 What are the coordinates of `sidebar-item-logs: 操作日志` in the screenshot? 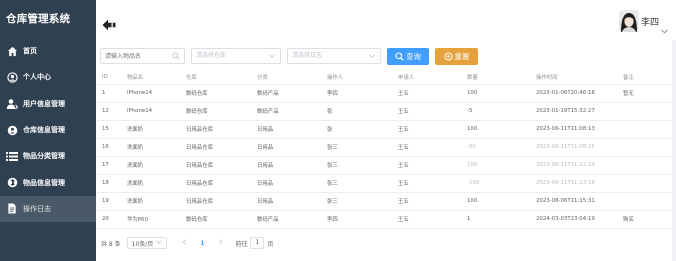 It's located at (48, 209).